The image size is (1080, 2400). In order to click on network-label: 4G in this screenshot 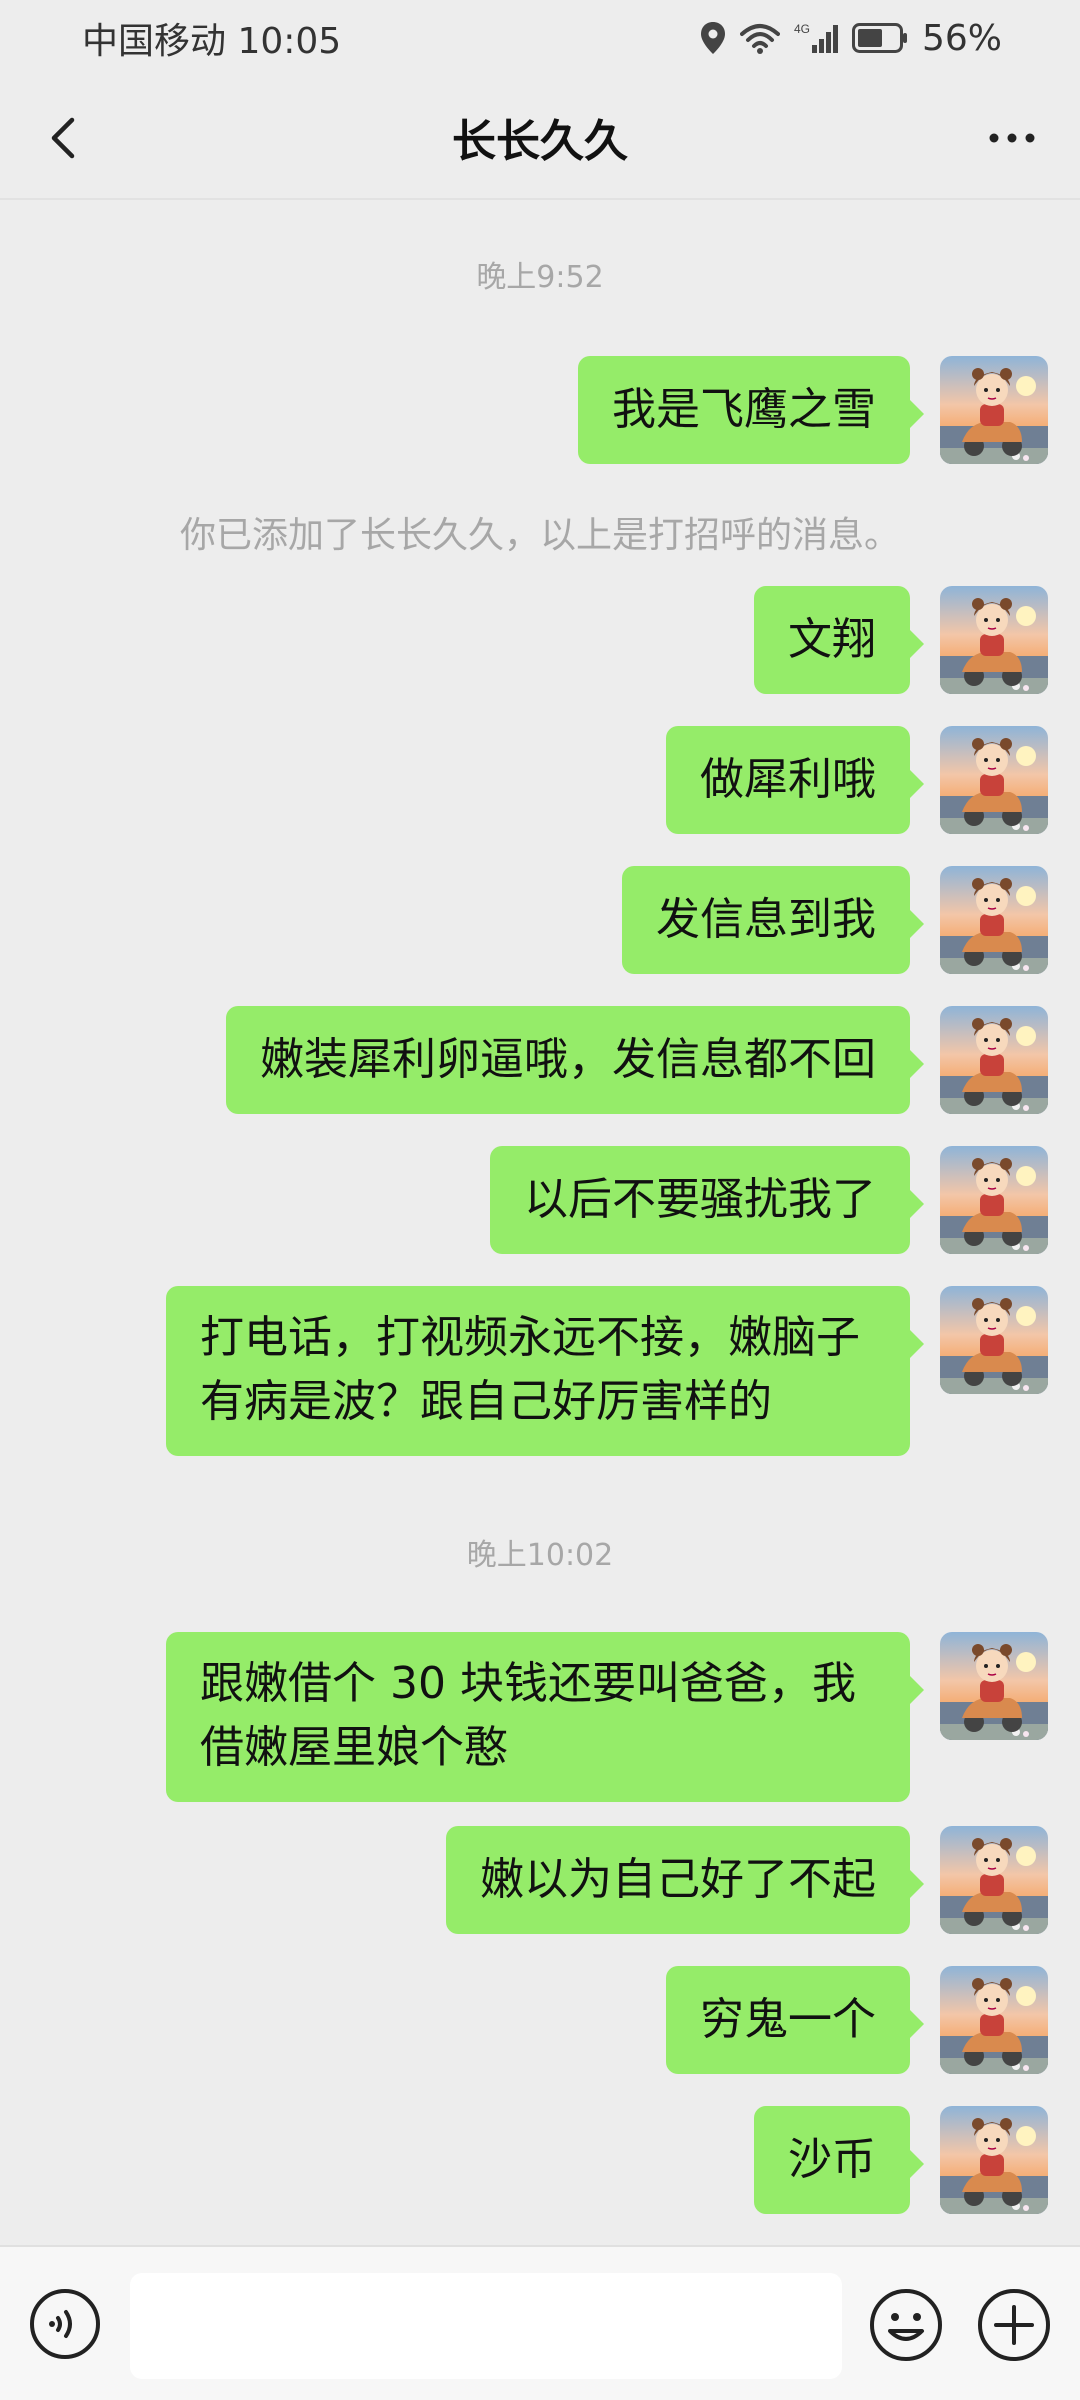, I will do `click(802, 29)`.